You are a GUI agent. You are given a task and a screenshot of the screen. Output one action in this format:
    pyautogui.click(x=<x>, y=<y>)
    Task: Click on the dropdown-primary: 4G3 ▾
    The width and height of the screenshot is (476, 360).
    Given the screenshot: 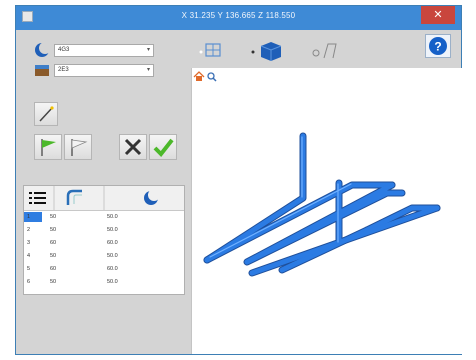 What is the action you would take?
    pyautogui.click(x=104, y=50)
    